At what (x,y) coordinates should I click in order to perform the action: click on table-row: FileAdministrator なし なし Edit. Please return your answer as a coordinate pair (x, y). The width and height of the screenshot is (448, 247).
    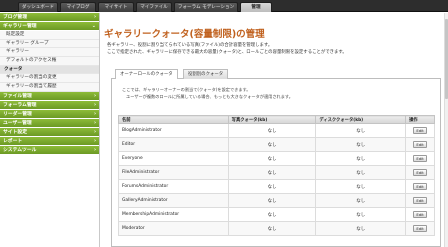
    Looking at the image, I should click on (276, 172).